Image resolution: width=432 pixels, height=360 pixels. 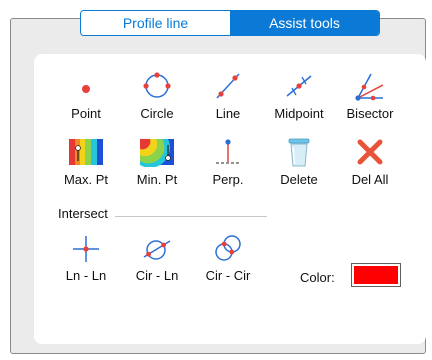 I want to click on circle-icon, so click(x=157, y=86).